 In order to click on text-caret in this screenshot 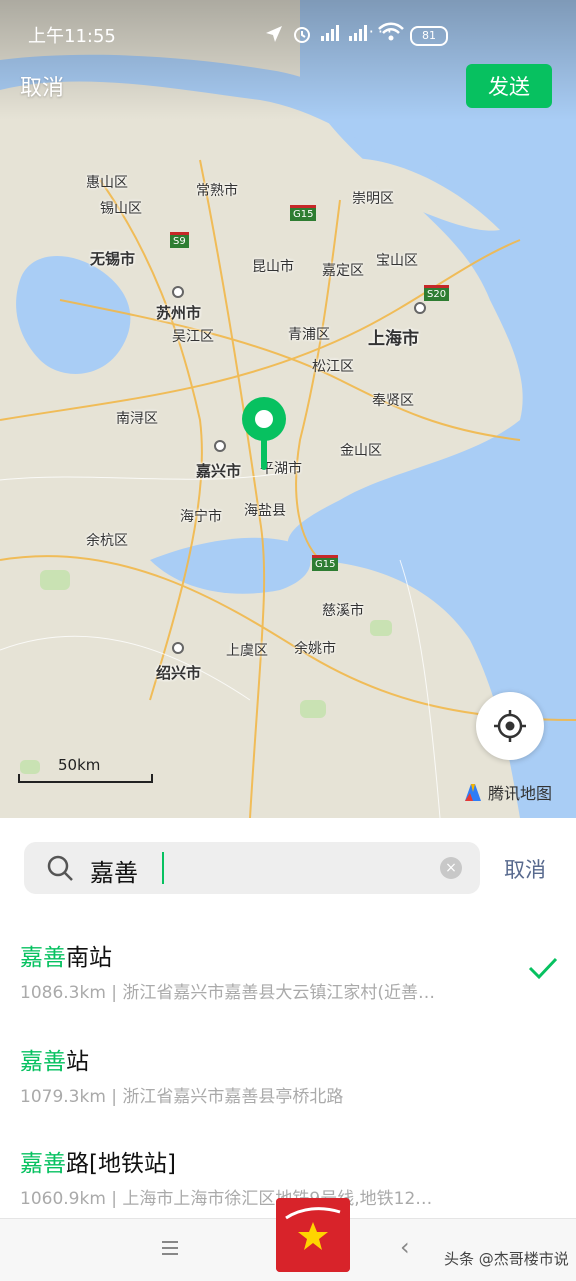, I will do `click(163, 868)`.